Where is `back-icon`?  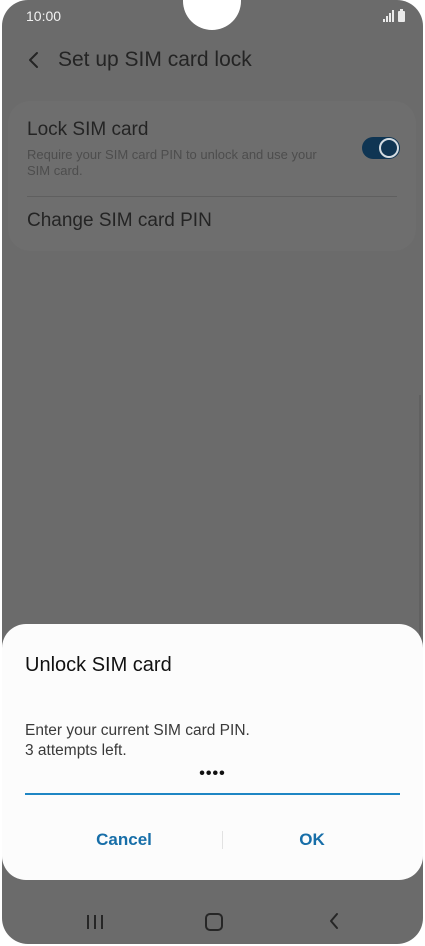
back-icon is located at coordinates (334, 921).